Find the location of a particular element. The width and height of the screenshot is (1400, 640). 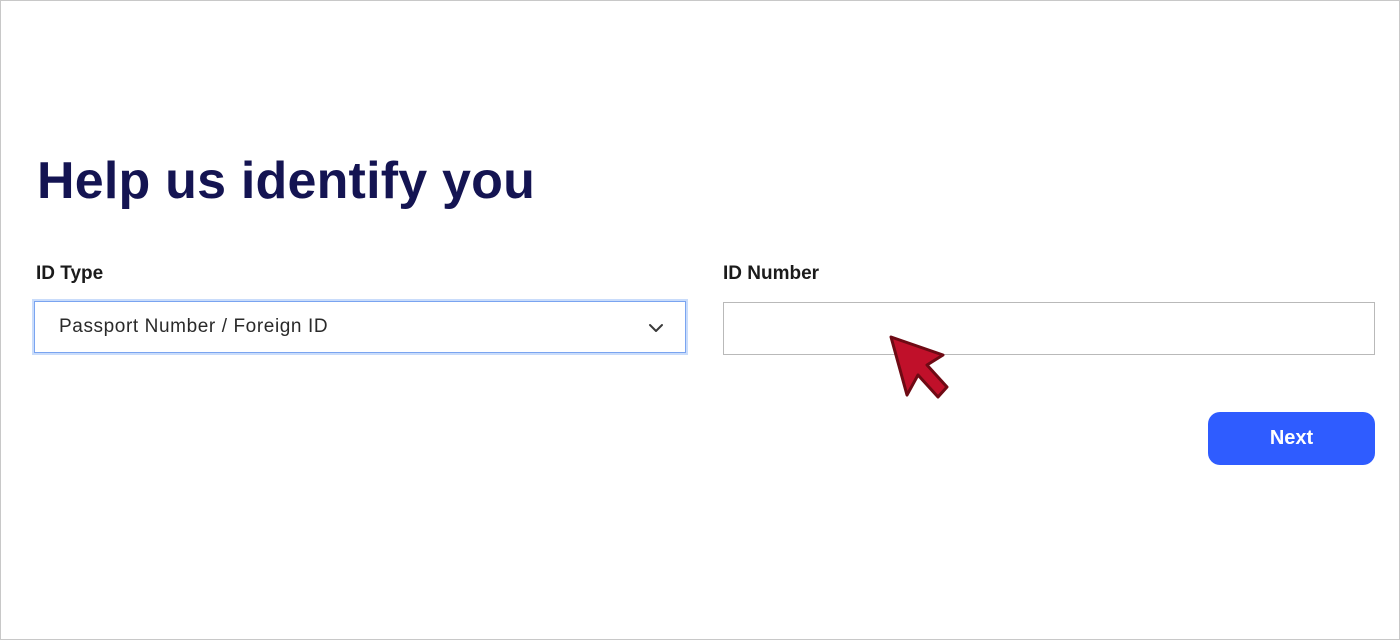

chevron-down-icon is located at coordinates (656, 328).